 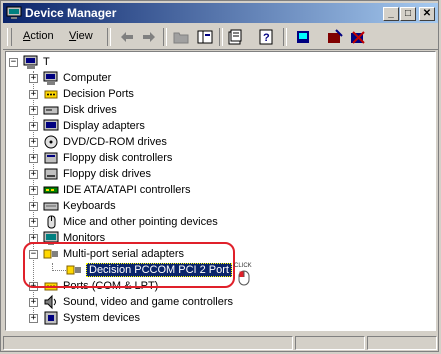 I want to click on help-button: ?, so click(x=266, y=37).